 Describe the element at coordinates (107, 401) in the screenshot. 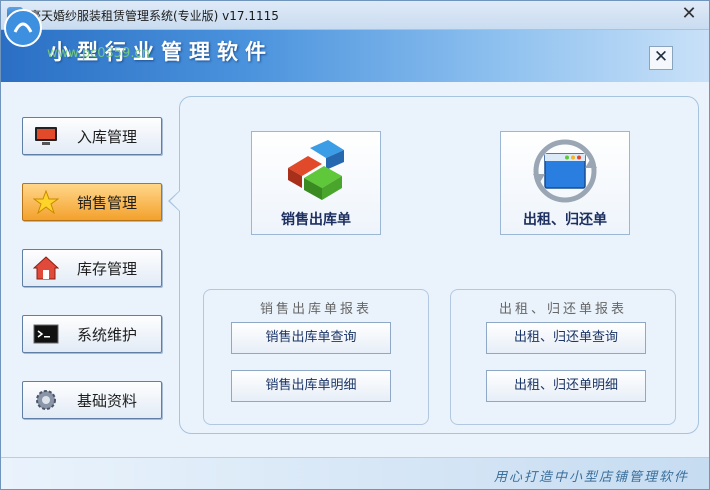

I see `sidebar-item-label: 基础资料` at that location.